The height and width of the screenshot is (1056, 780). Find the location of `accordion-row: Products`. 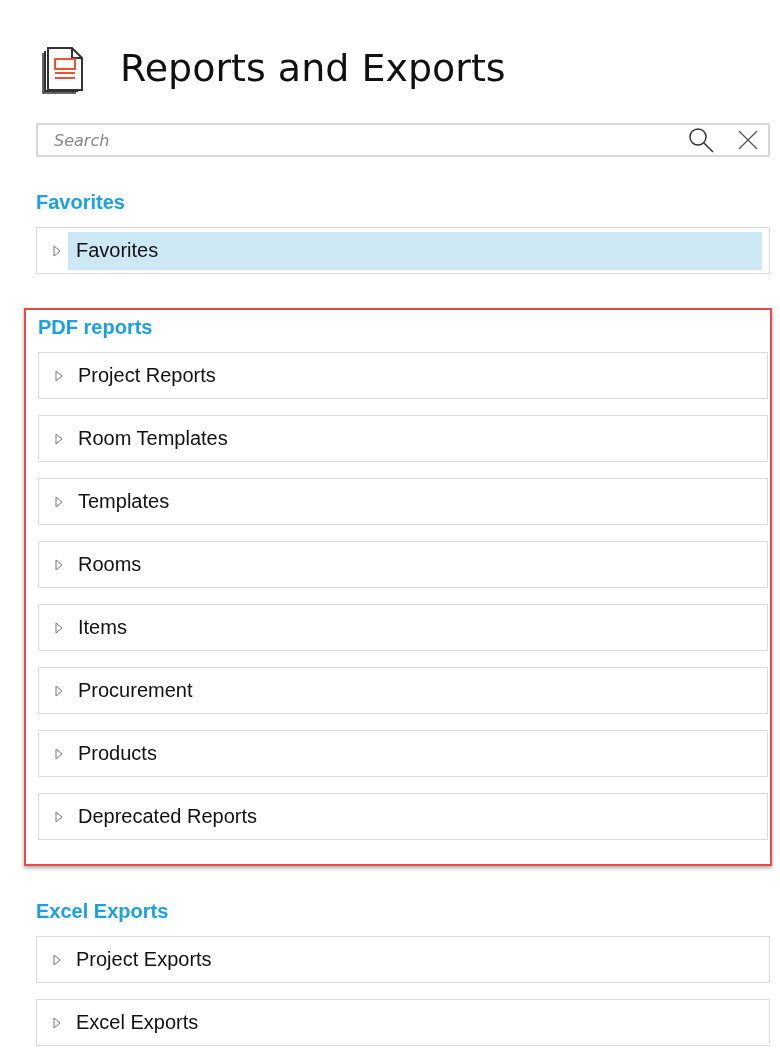

accordion-row: Products is located at coordinates (403, 753).